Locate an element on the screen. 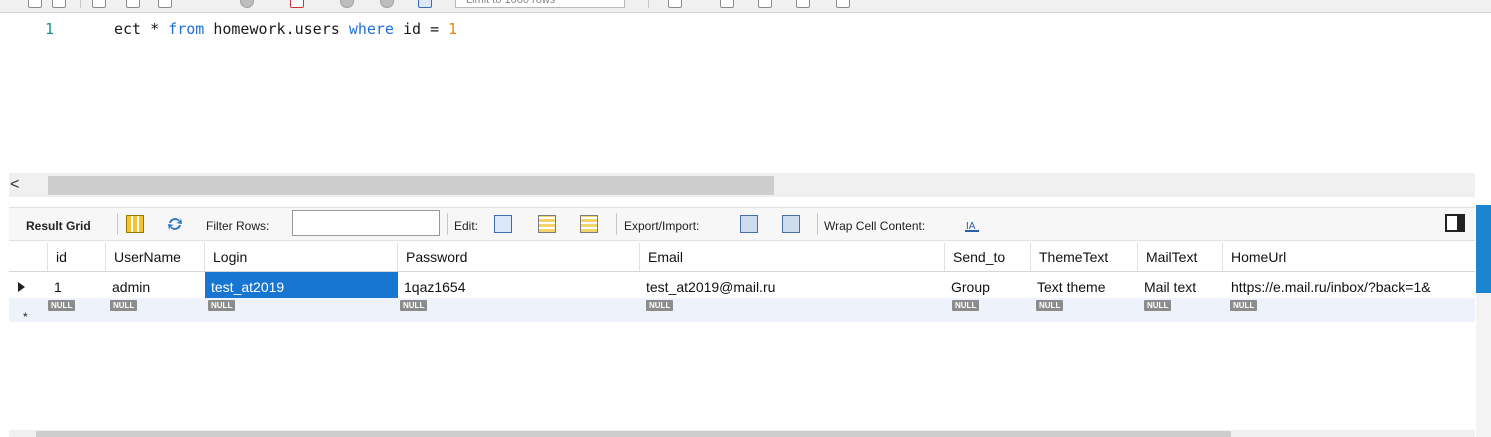  code-text: homework.users is located at coordinates (276, 29).